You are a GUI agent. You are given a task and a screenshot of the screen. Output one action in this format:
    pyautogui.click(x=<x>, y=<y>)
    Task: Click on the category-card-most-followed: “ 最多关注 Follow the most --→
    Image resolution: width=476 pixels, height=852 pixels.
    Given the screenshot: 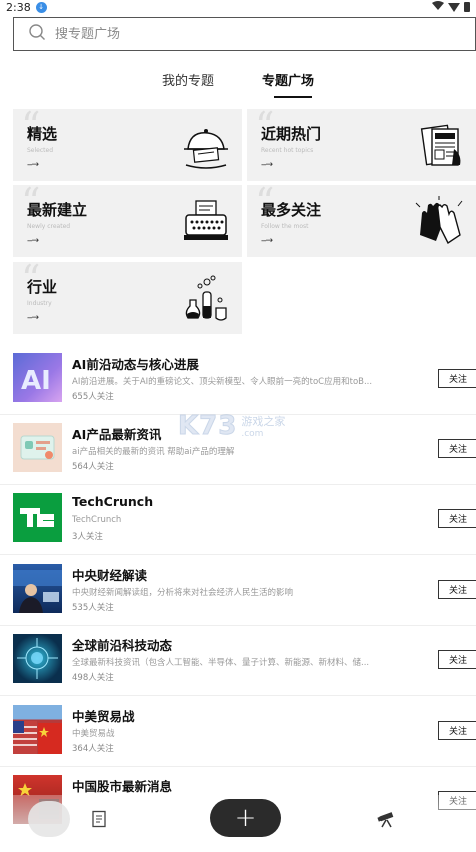 What is the action you would take?
    pyautogui.click(x=361, y=221)
    